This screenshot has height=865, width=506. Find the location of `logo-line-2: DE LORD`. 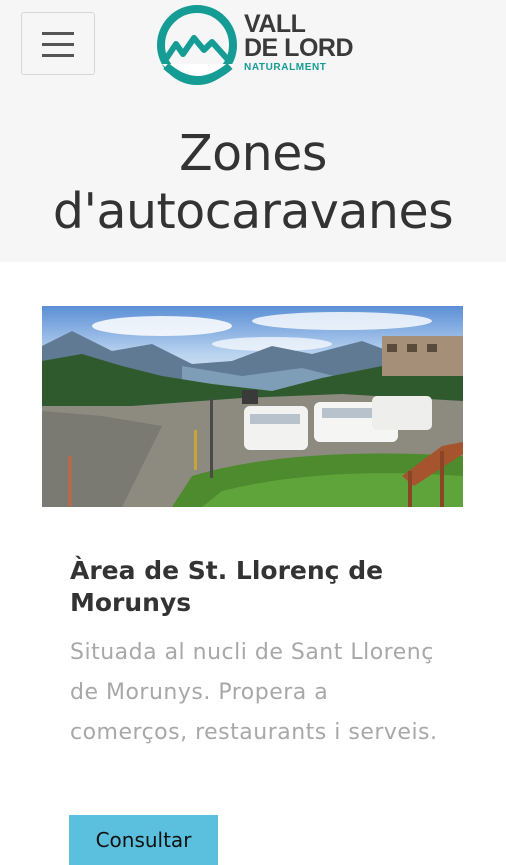

logo-line-2: DE LORD is located at coordinates (299, 48).